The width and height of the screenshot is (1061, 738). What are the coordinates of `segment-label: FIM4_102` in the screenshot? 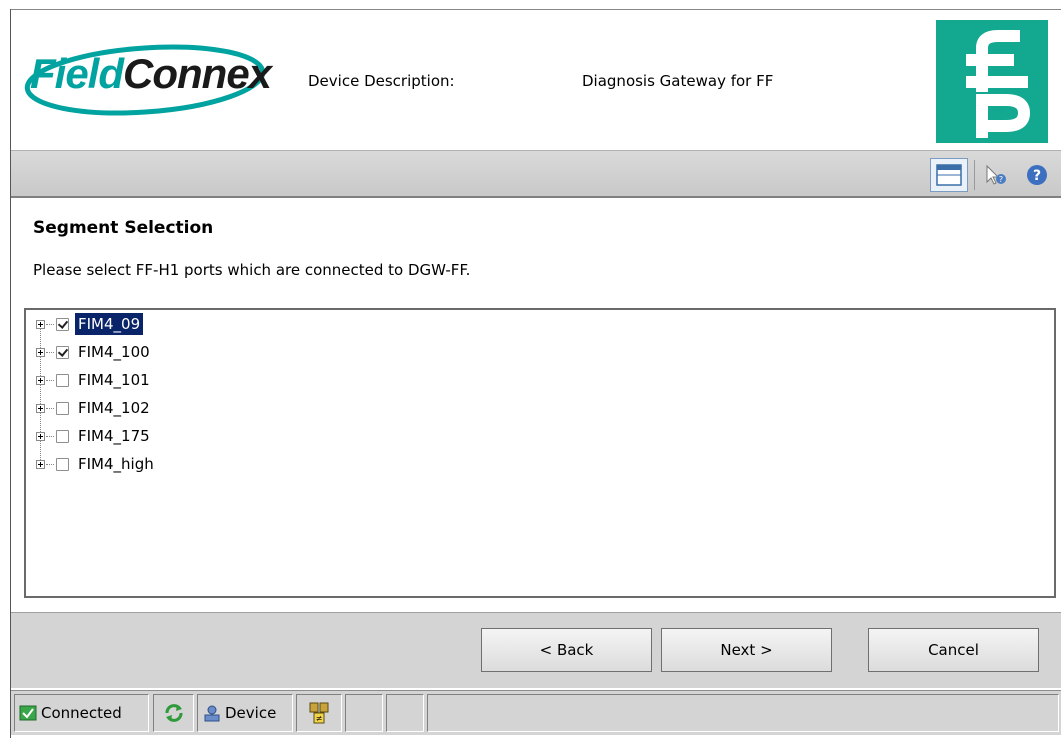 It's located at (114, 408).